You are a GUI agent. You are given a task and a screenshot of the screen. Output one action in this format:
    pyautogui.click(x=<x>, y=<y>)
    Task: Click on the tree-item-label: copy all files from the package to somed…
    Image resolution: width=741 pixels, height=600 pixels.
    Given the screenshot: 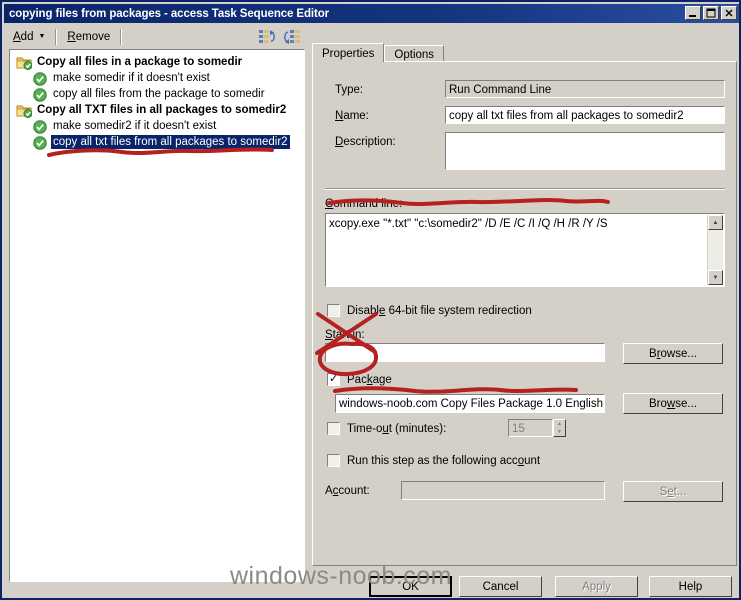 What is the action you would take?
    pyautogui.click(x=159, y=94)
    